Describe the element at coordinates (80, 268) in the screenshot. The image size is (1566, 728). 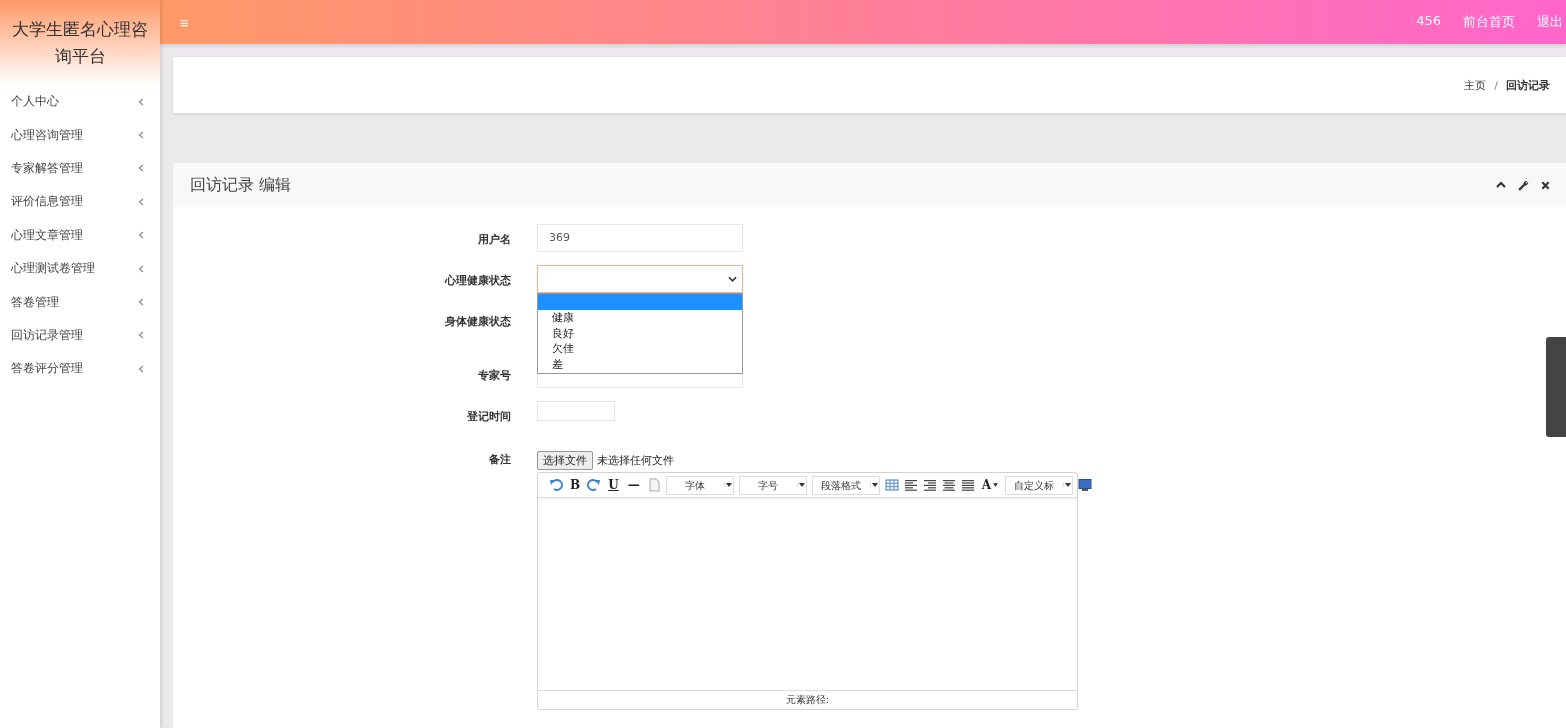
I see `sidebar-item: 心理测试卷管理` at that location.